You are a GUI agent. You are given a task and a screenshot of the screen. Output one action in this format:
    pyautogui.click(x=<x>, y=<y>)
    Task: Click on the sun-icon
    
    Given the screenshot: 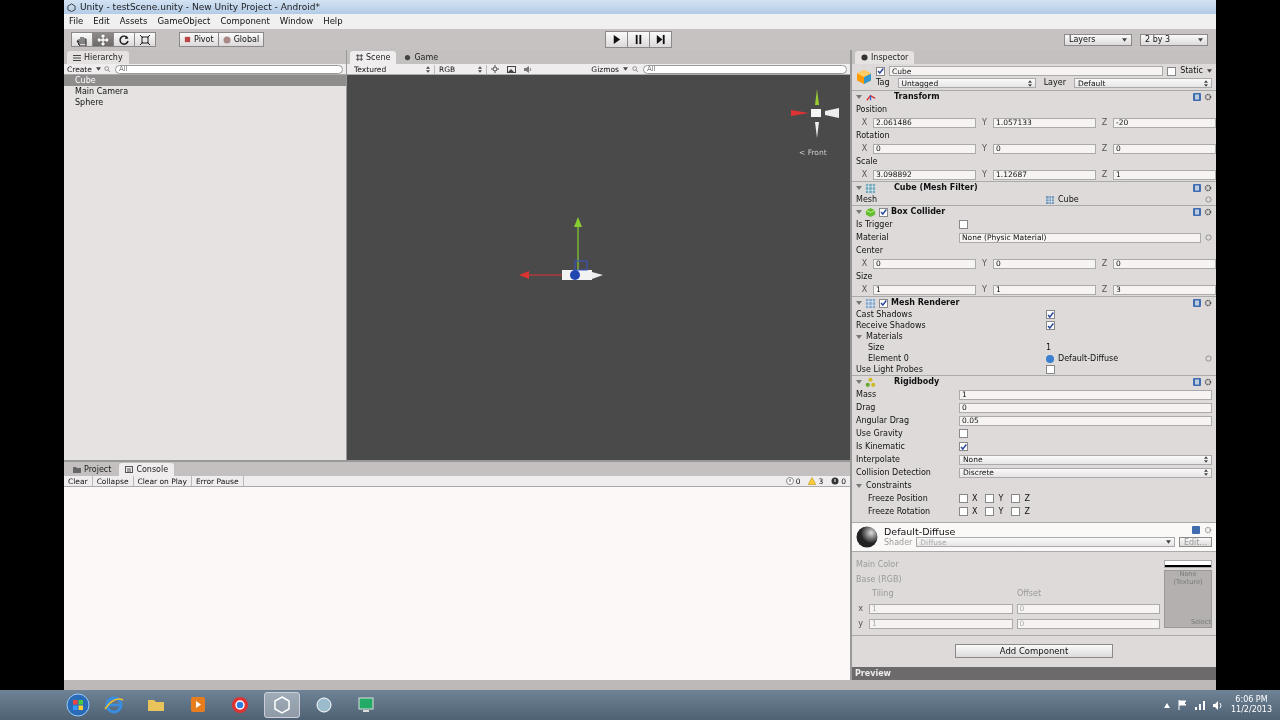 What is the action you would take?
    pyautogui.click(x=495, y=69)
    